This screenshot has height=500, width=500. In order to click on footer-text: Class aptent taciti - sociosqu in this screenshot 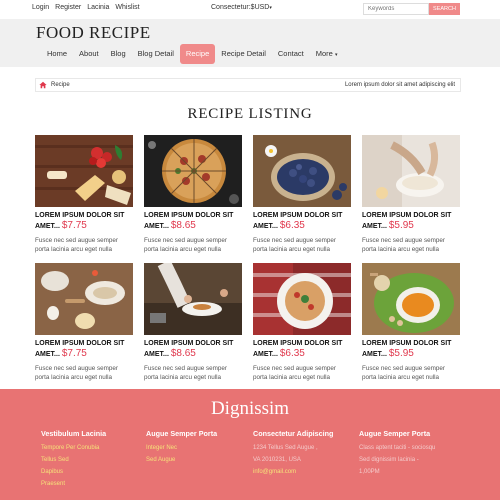, I will do `click(397, 448)`.